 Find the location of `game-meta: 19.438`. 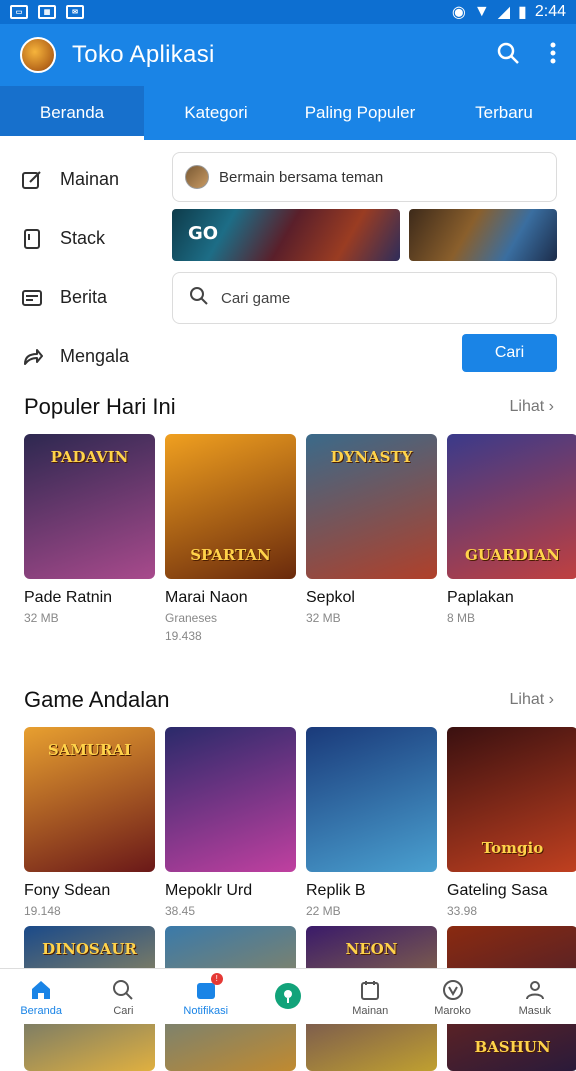

game-meta: 19.438 is located at coordinates (230, 636).